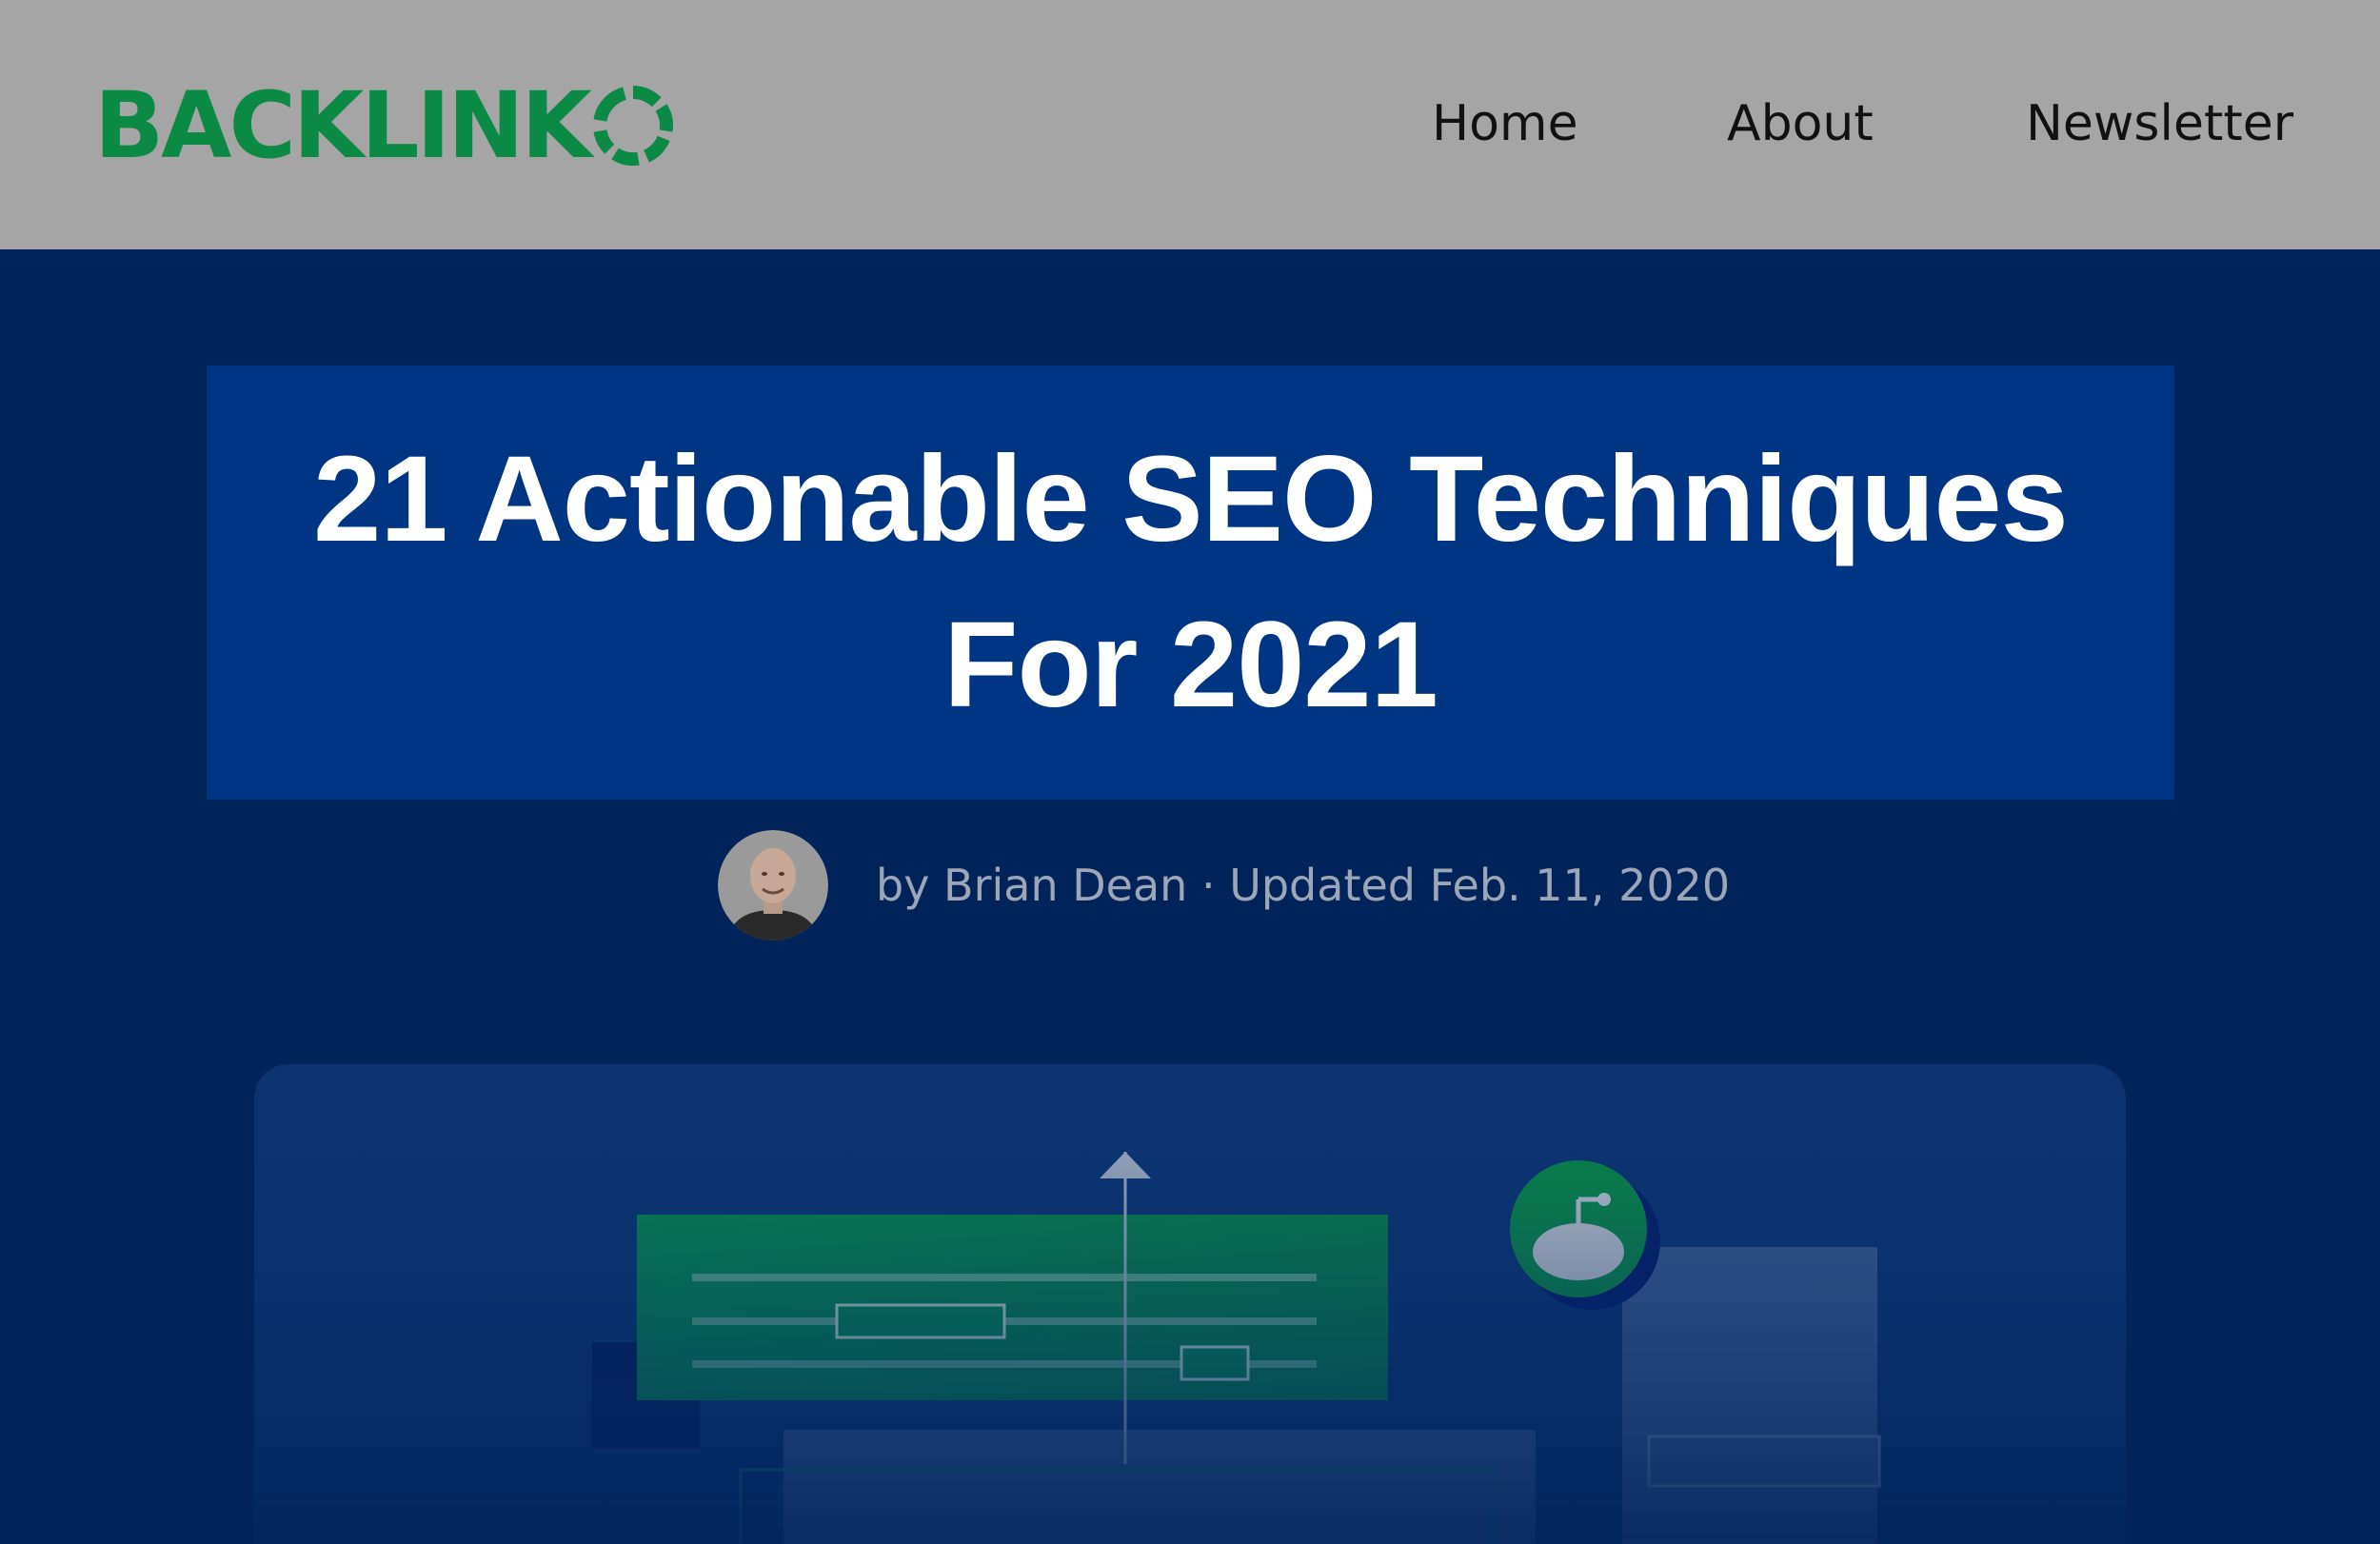  I want to click on nav-home-link: Home, so click(1505, 123).